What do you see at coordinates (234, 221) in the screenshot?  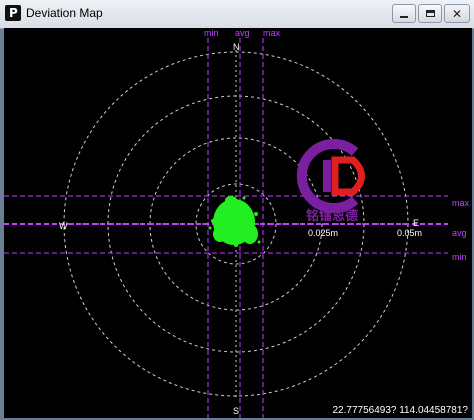 I see `deviation-points` at bounding box center [234, 221].